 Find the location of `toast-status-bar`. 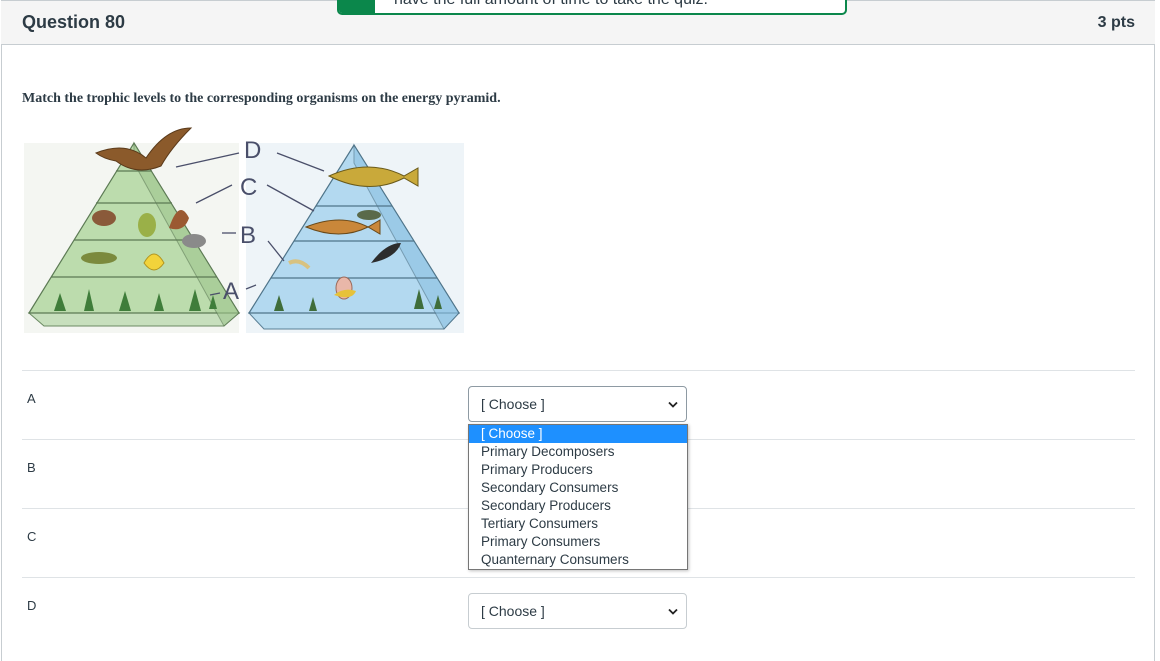

toast-status-bar is located at coordinates (357, 6).